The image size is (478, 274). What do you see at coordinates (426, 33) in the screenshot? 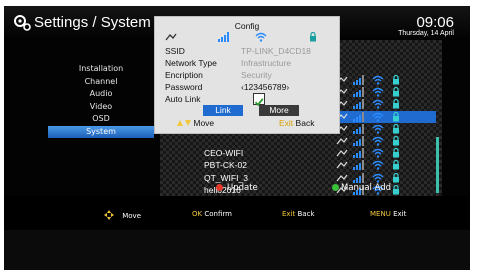
I see `clock-date: Thursday, 14 April` at bounding box center [426, 33].